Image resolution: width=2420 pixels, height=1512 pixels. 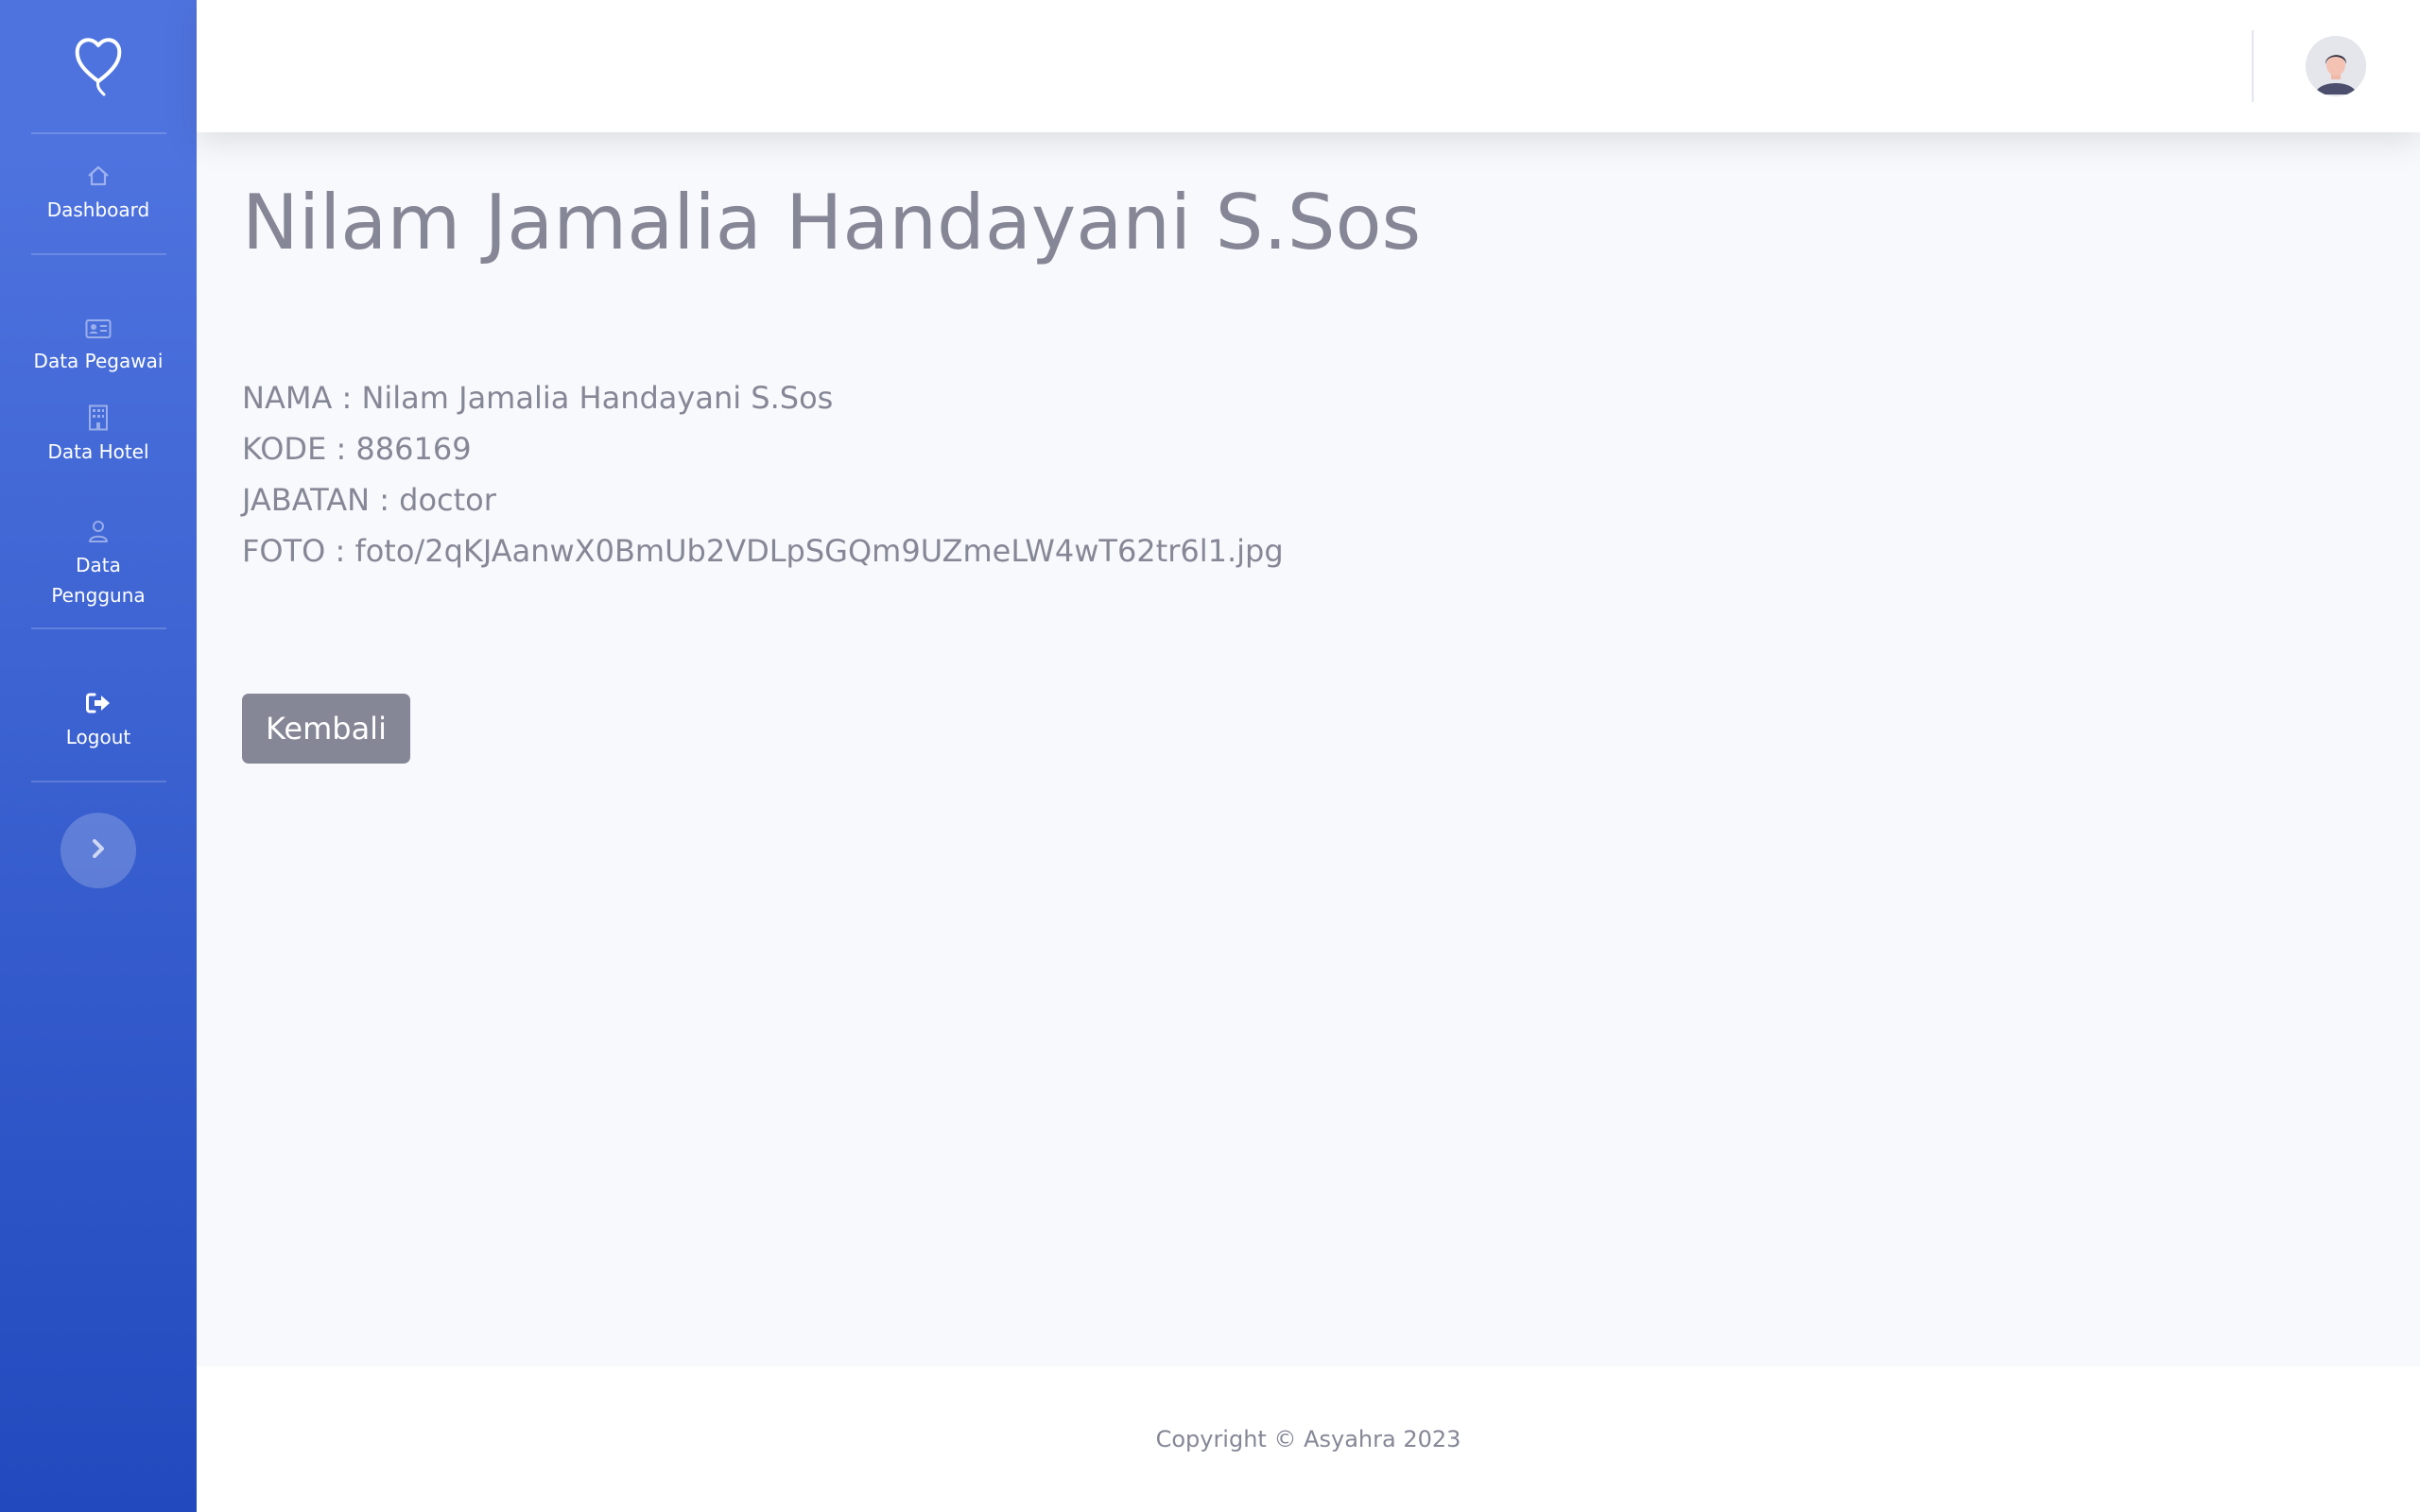 What do you see at coordinates (2336, 66) in the screenshot?
I see `user-avatar-icon` at bounding box center [2336, 66].